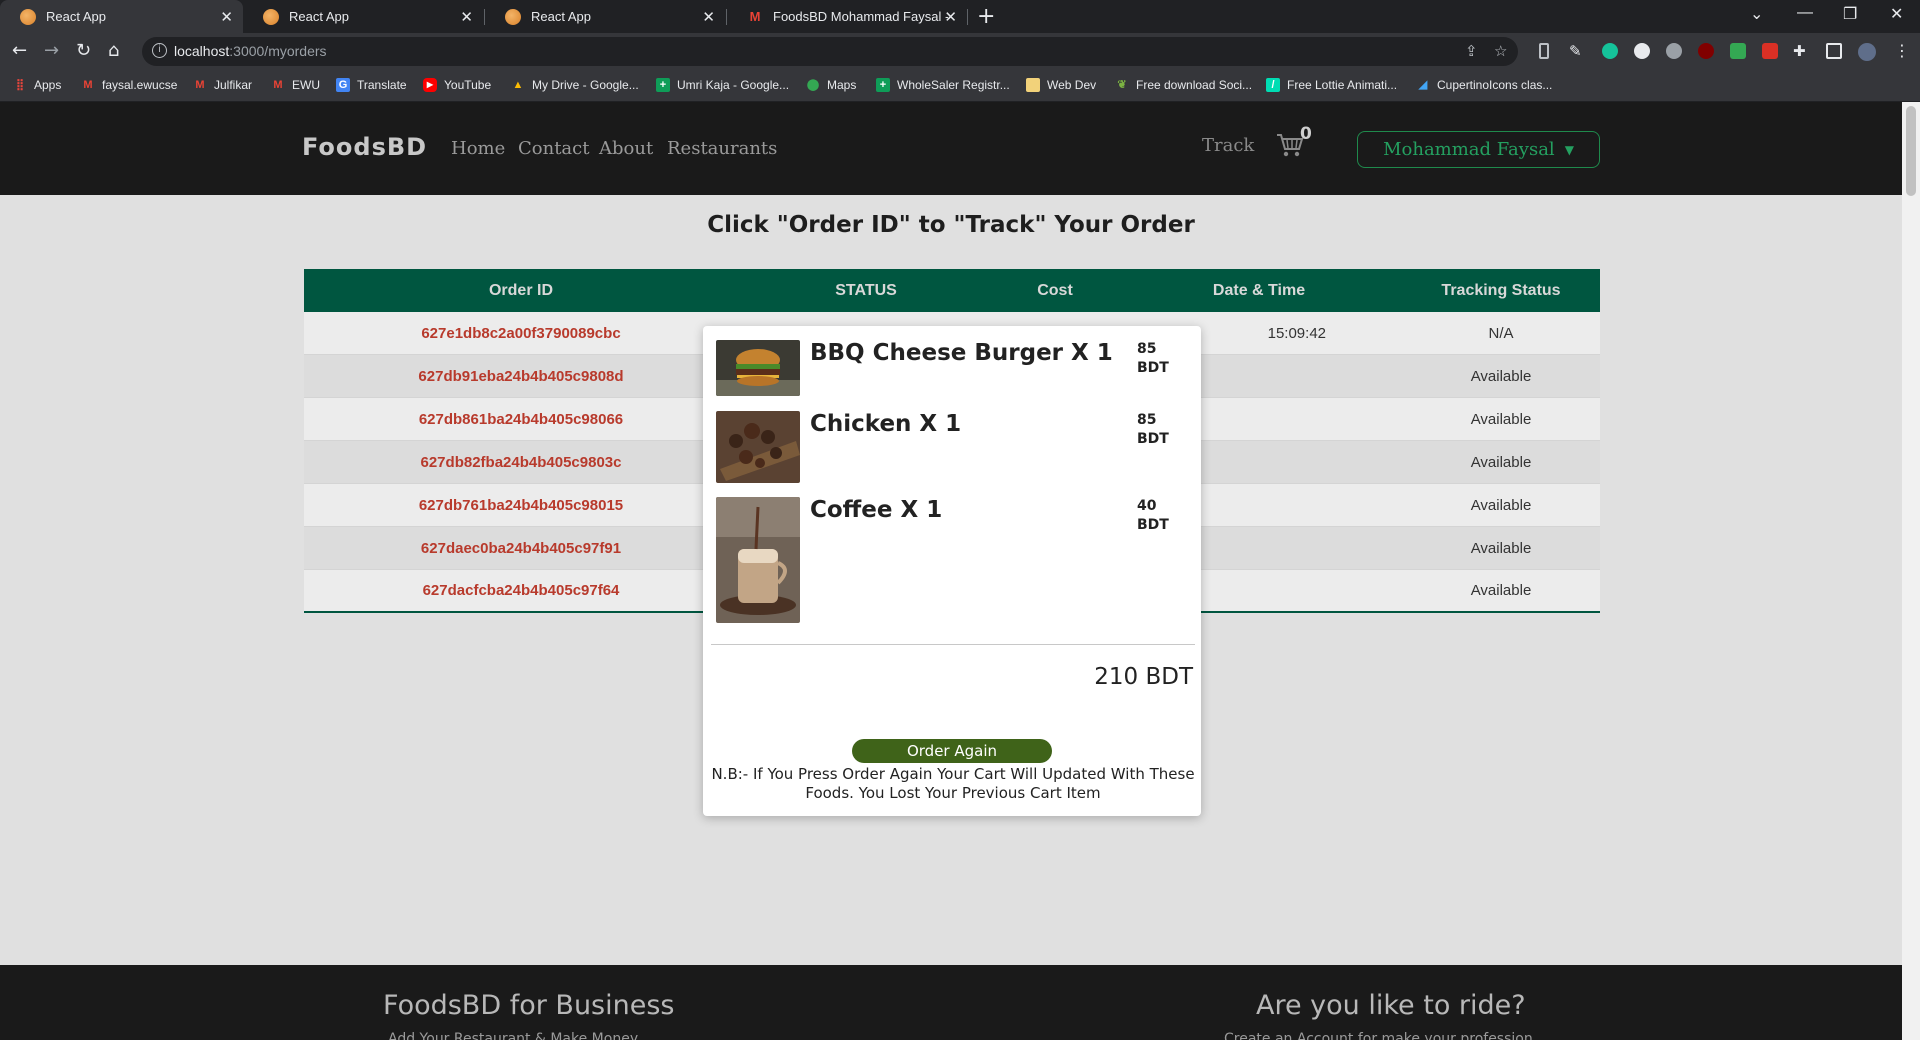  Describe the element at coordinates (521, 376) in the screenshot. I see `order-id-link: 627db91eba24b4b405c9808d` at that location.